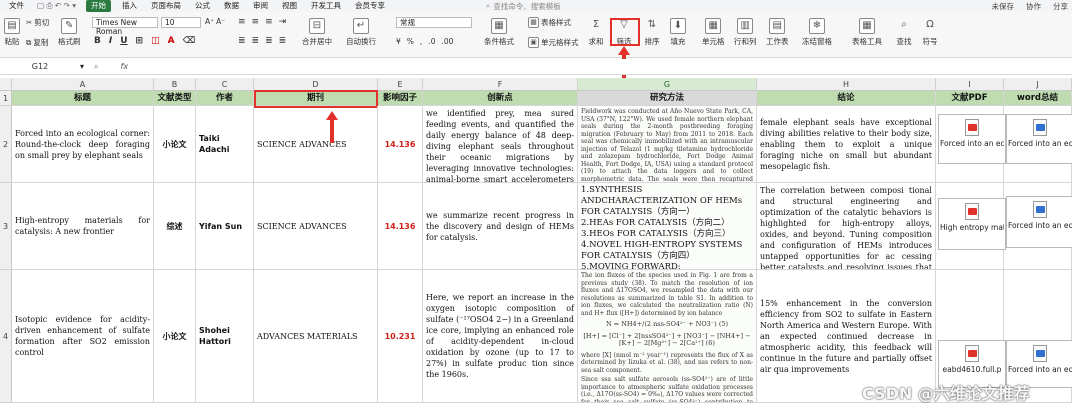 The image size is (1072, 403). Describe the element at coordinates (129, 6) in the screenshot. I see `menu-insert: 插入` at that location.